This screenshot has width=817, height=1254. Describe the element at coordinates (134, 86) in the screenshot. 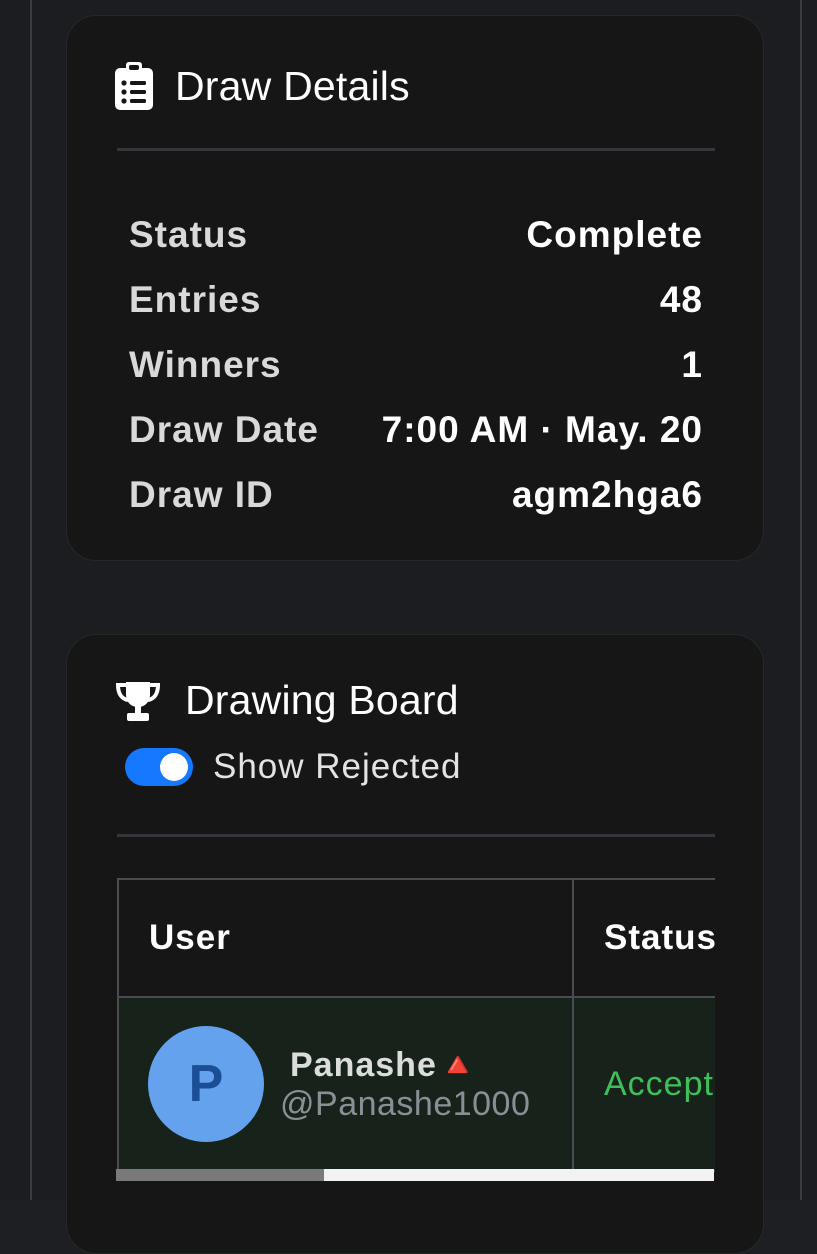

I see `clipboard-icon` at that location.